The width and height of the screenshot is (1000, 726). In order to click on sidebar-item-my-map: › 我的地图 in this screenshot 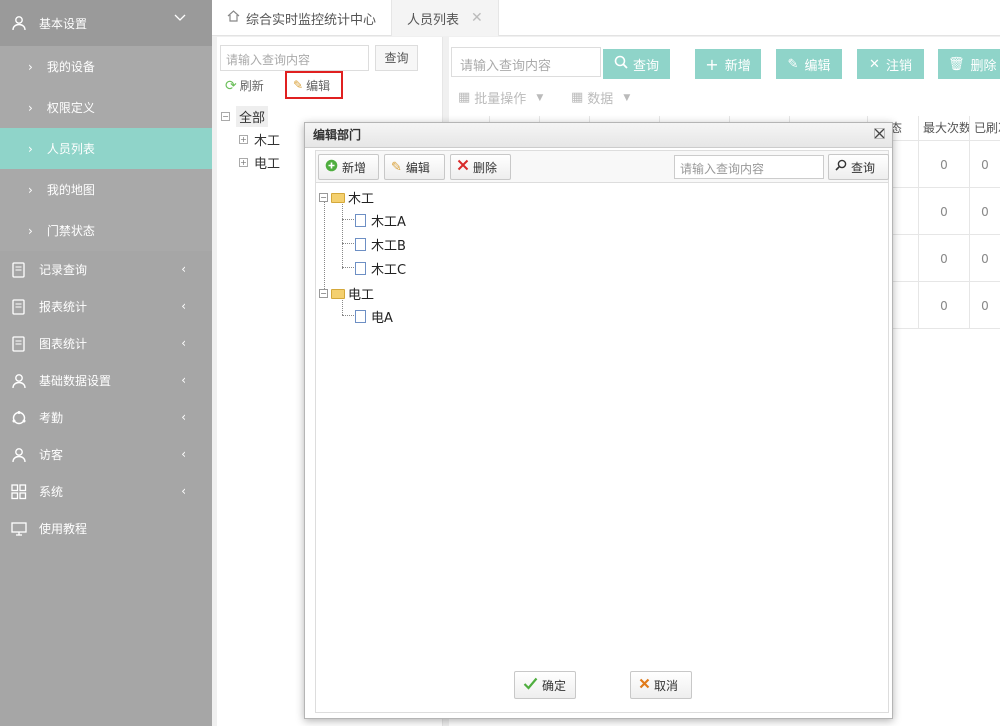, I will do `click(106, 189)`.